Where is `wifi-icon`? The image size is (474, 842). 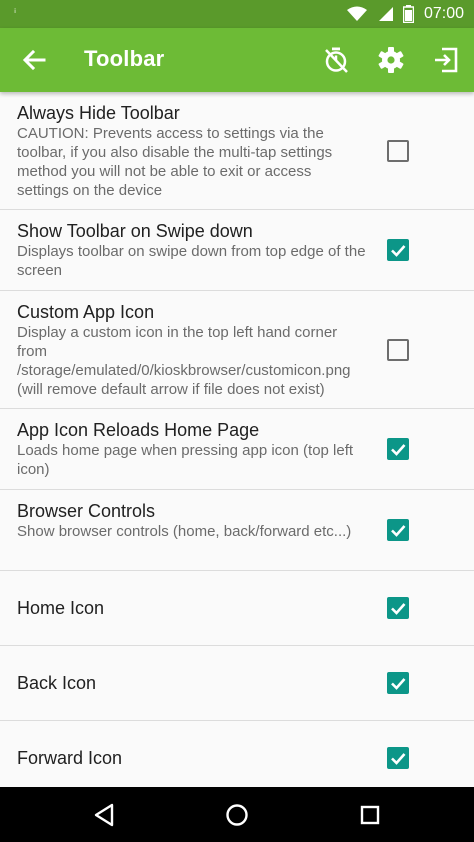
wifi-icon is located at coordinates (356, 13).